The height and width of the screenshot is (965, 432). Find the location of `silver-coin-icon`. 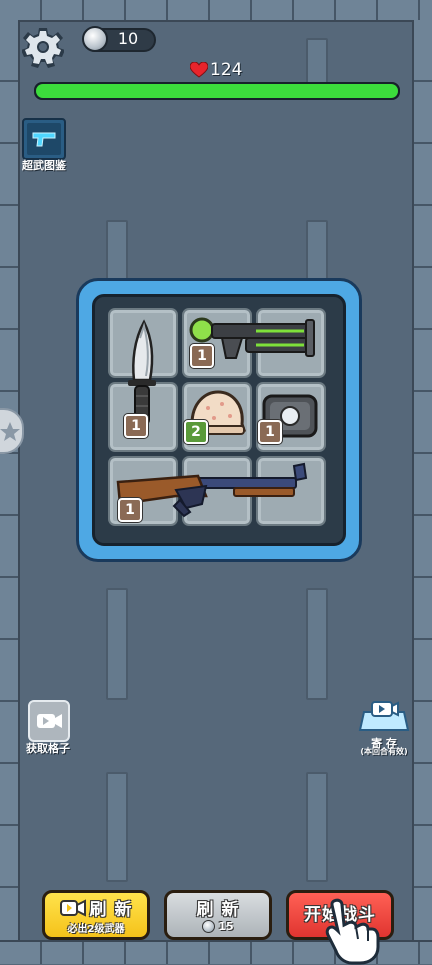

silver-coin-icon is located at coordinates (209, 926).